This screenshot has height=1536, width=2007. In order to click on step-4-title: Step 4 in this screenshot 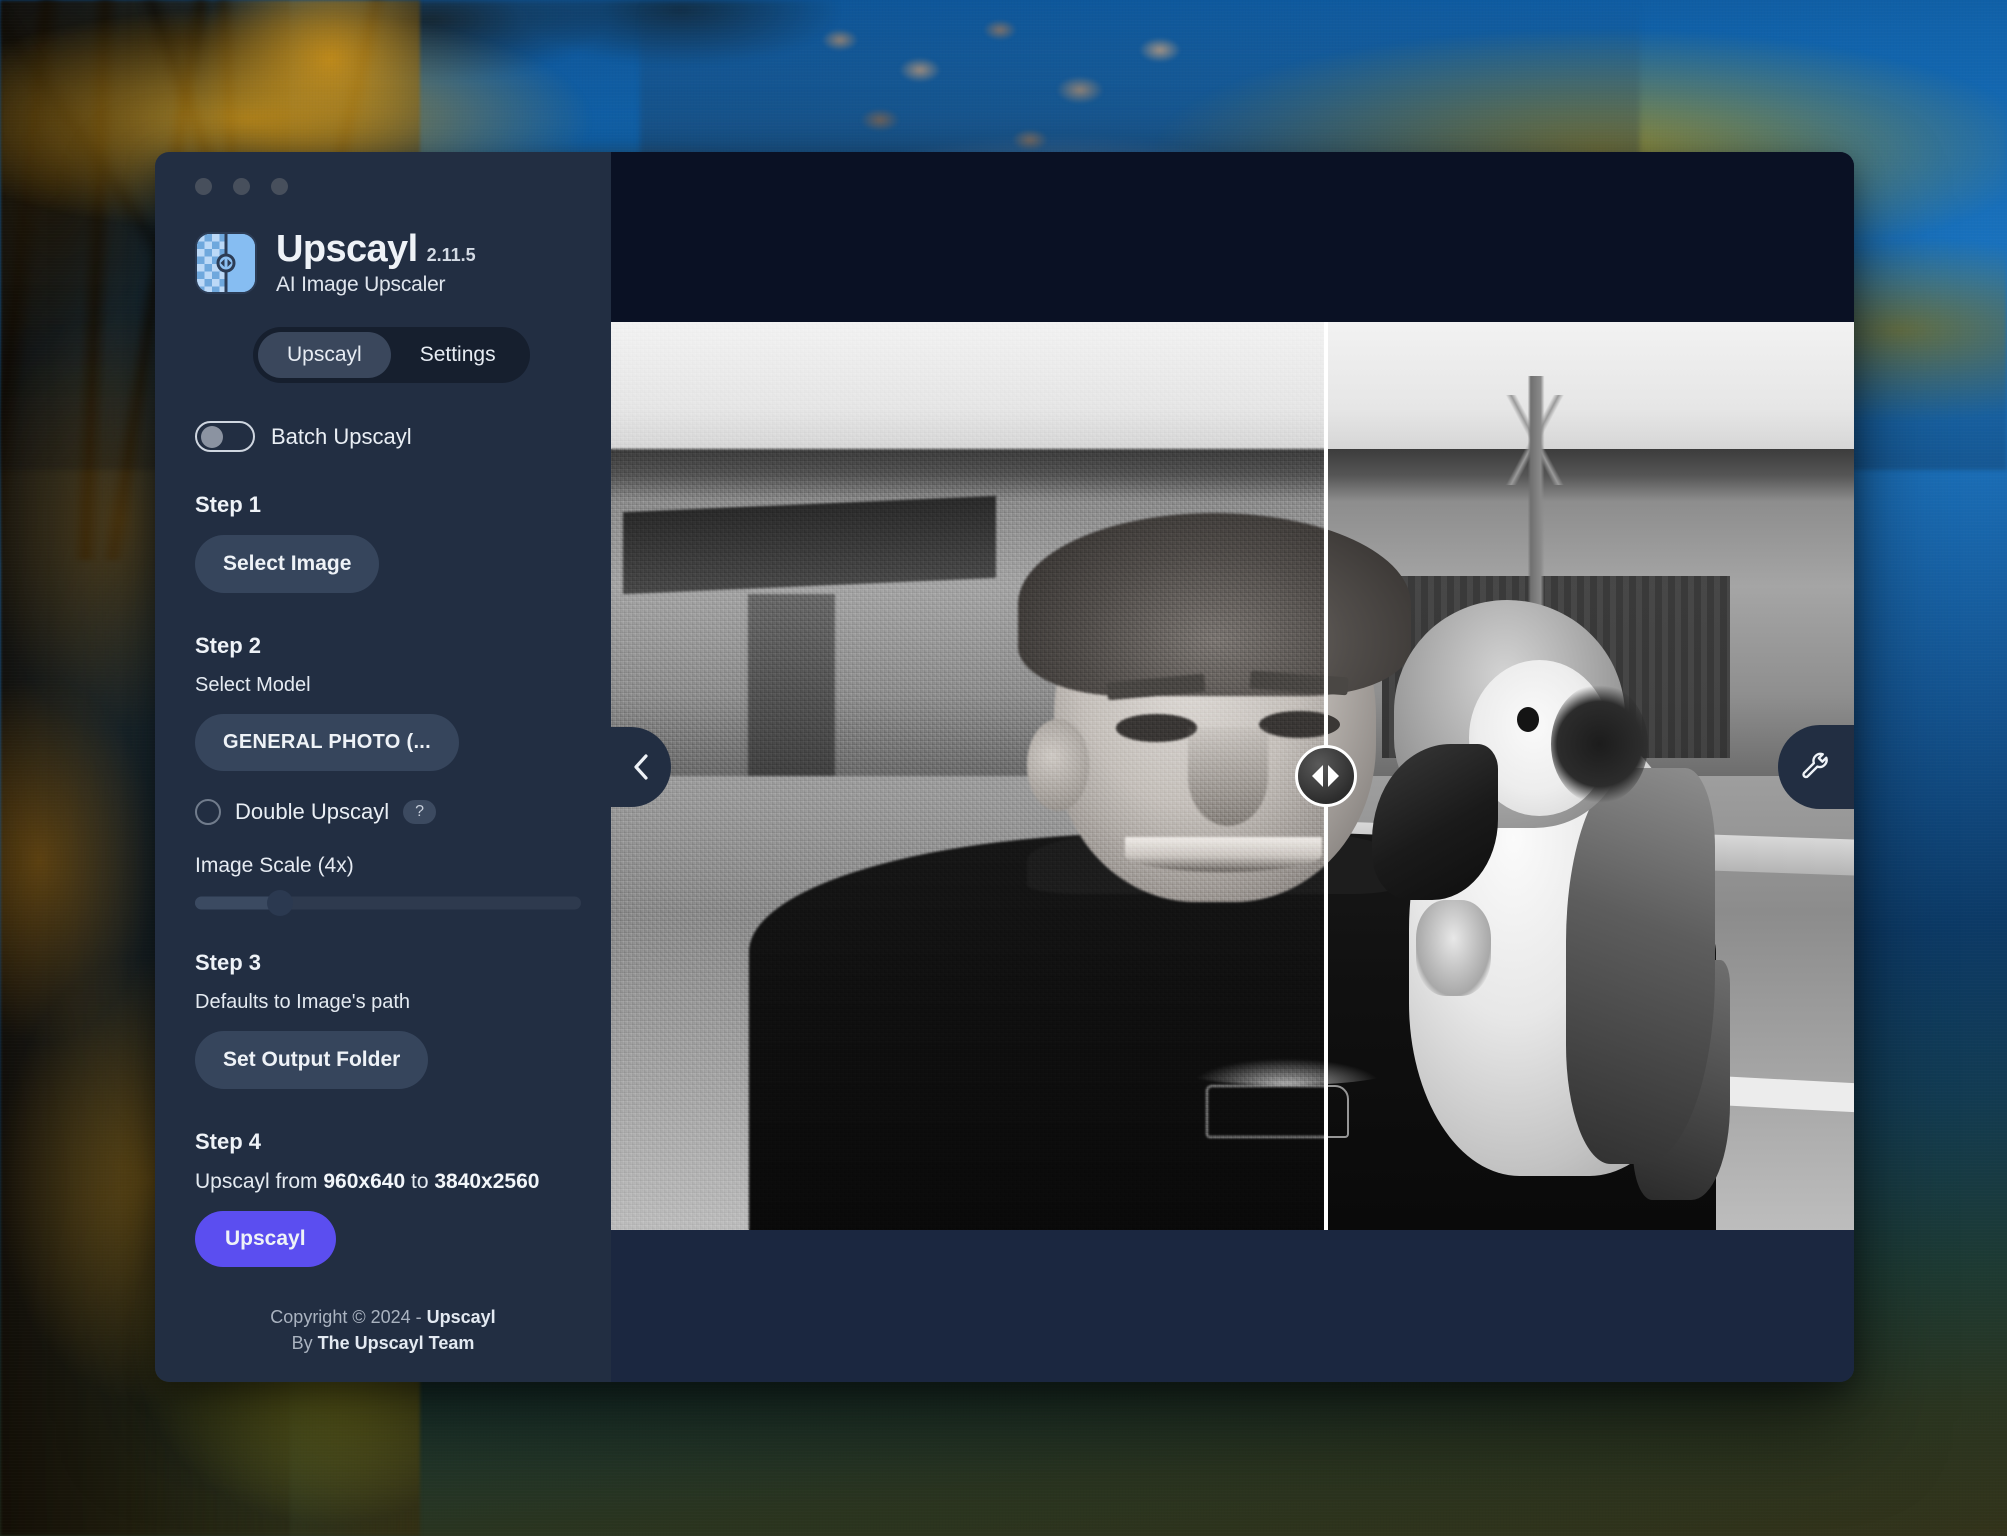, I will do `click(228, 1141)`.